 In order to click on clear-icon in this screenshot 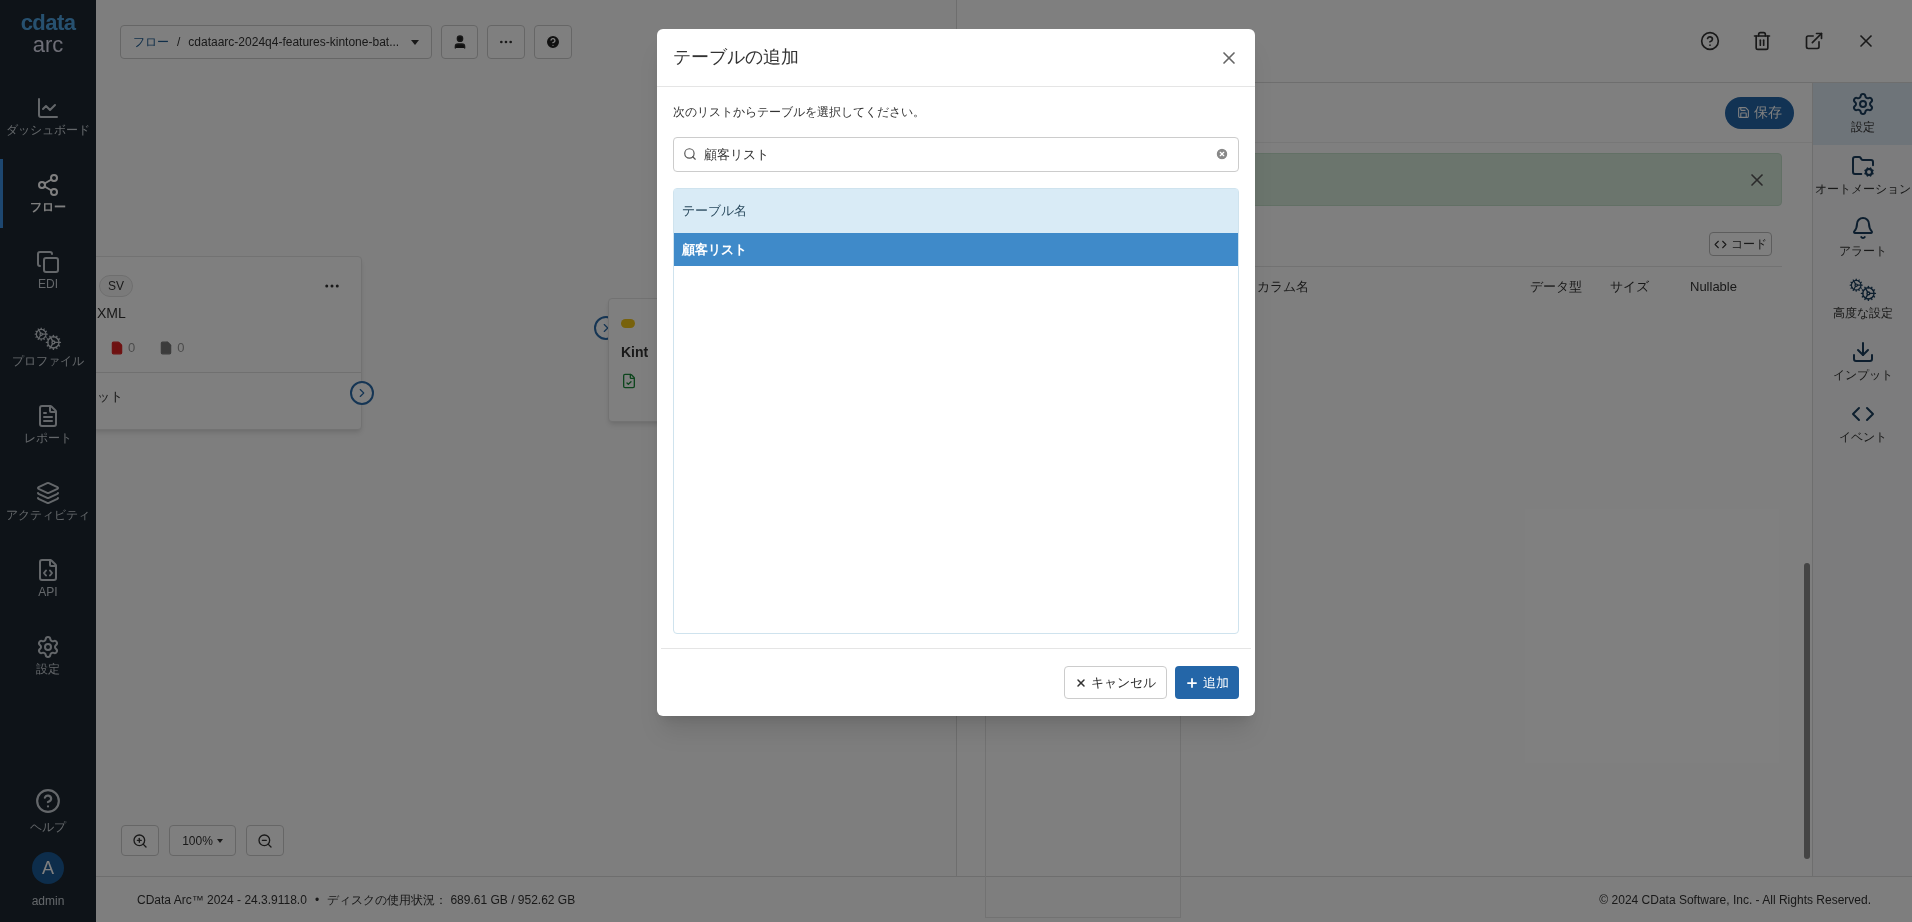, I will do `click(1222, 154)`.